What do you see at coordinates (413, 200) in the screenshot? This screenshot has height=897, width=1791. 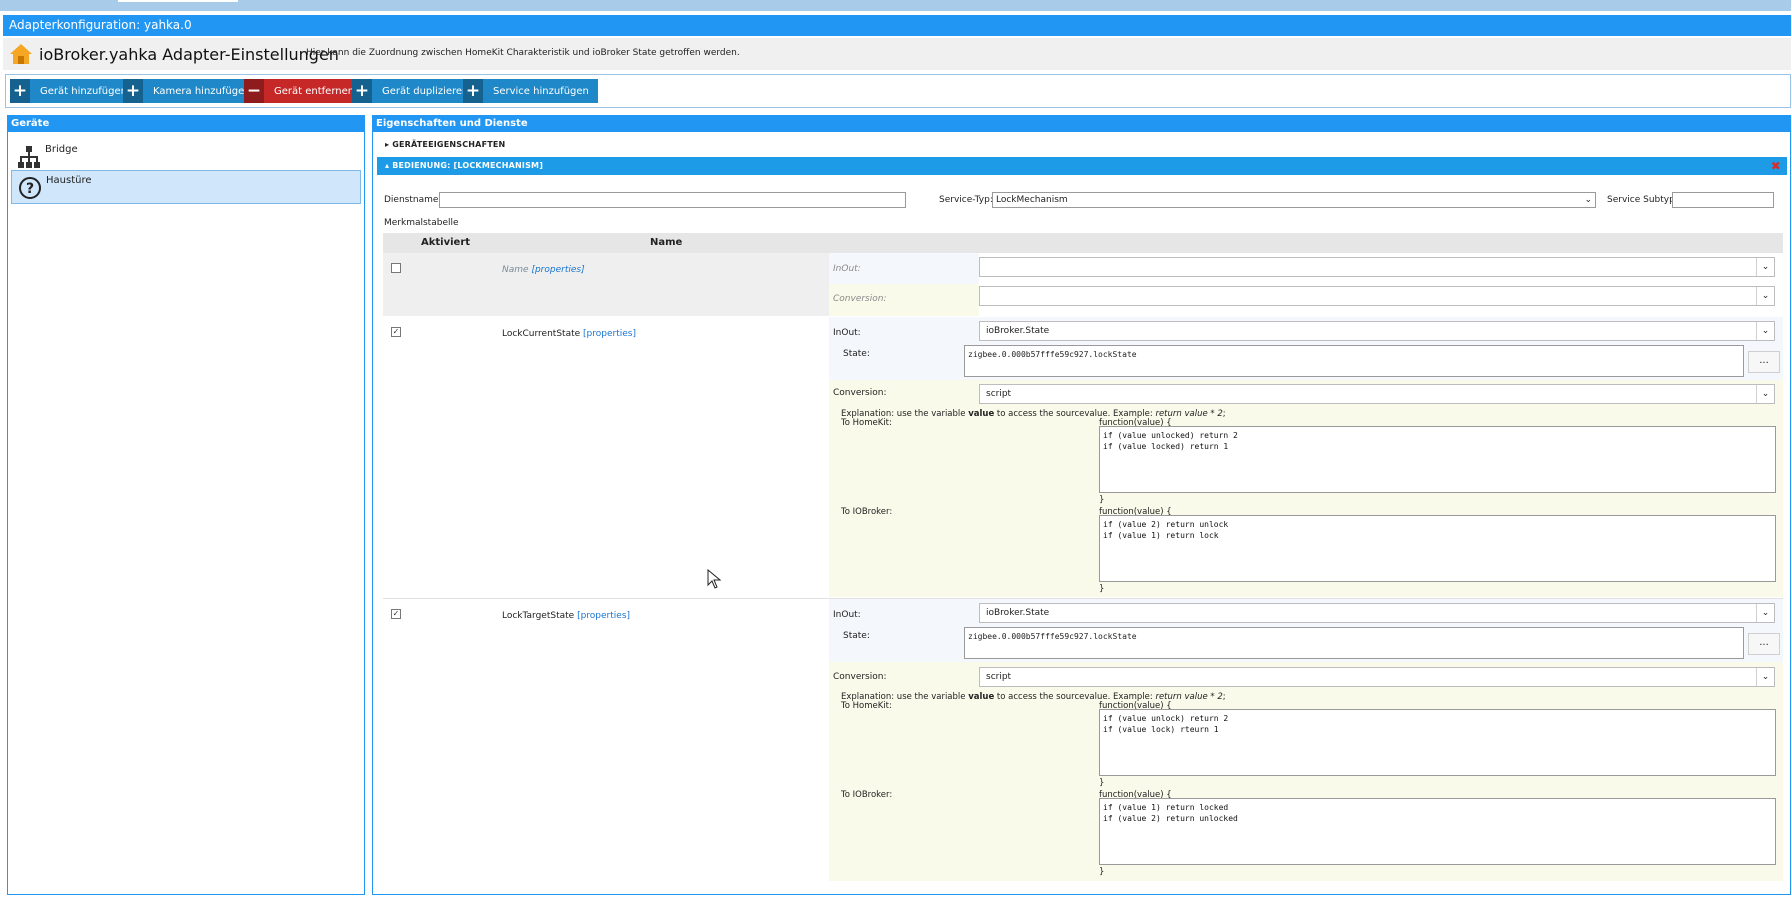 I see `service-name-label: Dienstname:` at bounding box center [413, 200].